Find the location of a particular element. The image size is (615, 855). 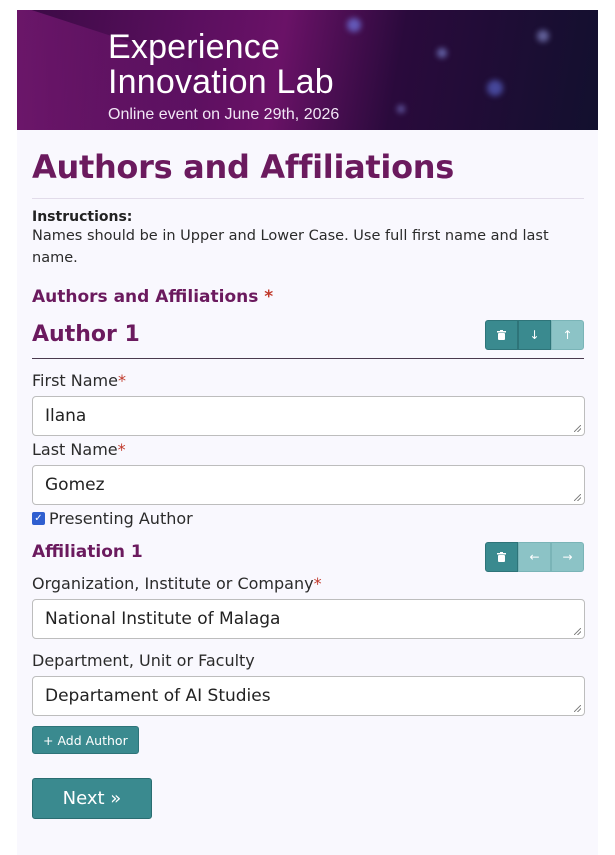

affiliation-title: Affiliation 1 is located at coordinates (87, 552).